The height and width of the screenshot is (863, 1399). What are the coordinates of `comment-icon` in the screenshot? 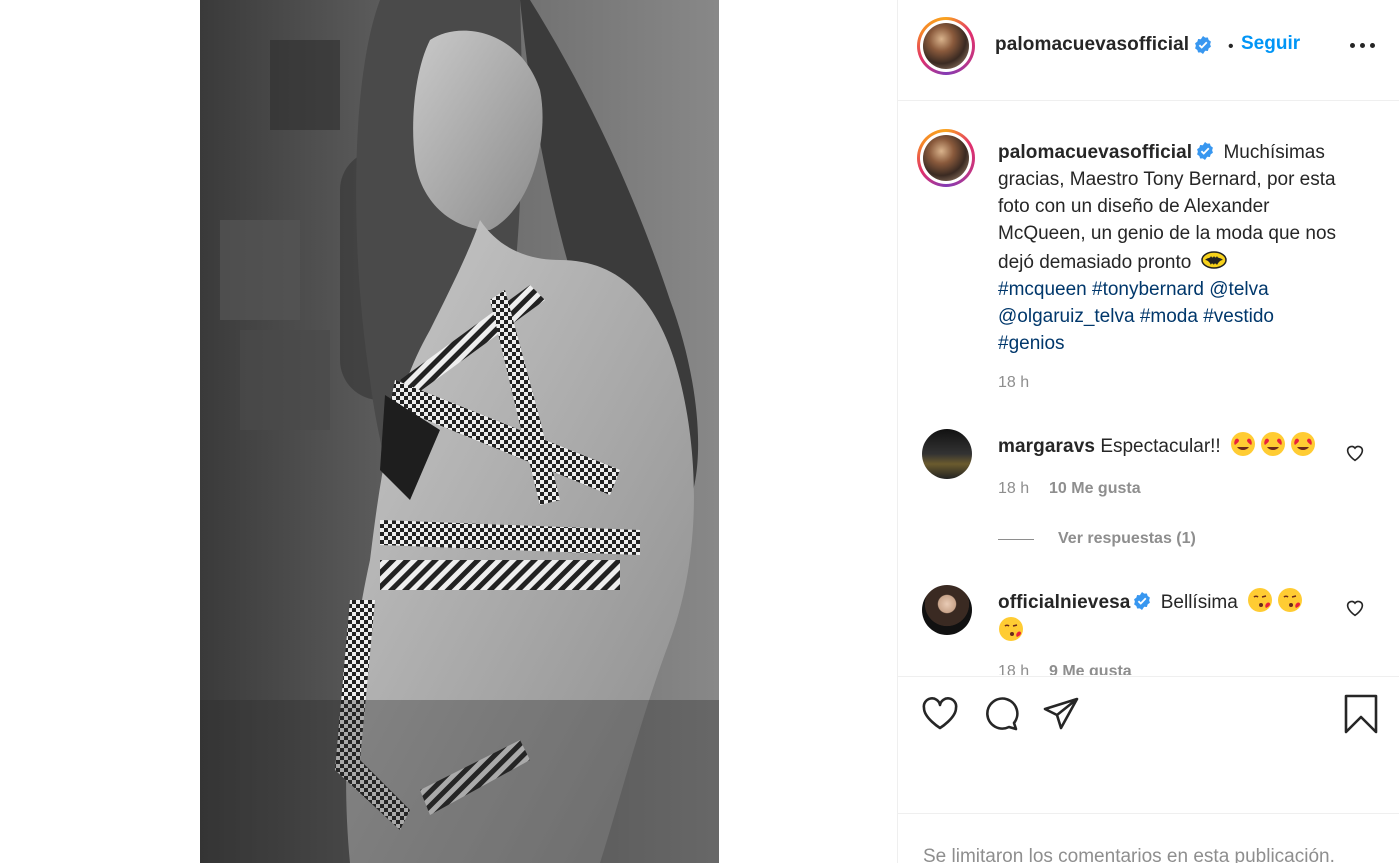 It's located at (1001, 714).